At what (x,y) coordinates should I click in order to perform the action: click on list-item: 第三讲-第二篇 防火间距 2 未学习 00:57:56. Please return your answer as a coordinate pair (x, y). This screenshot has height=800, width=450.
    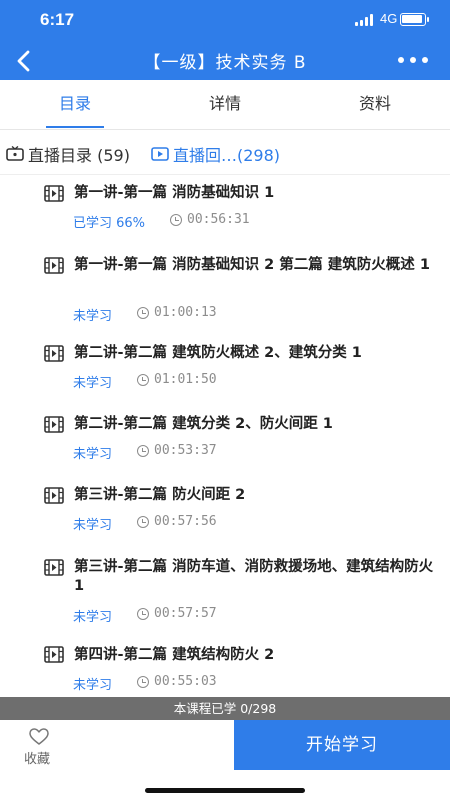
    Looking at the image, I should click on (225, 514).